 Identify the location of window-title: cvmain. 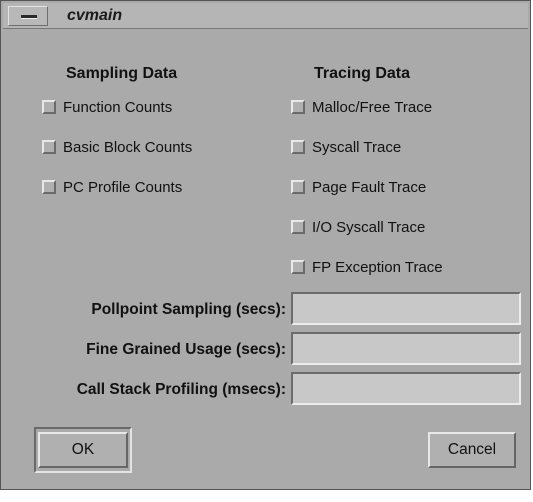
(95, 15).